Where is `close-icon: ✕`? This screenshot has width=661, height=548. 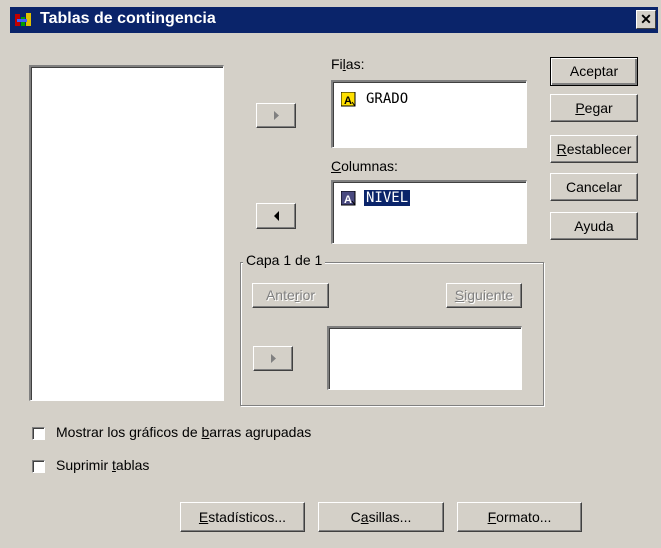 close-icon: ✕ is located at coordinates (646, 19).